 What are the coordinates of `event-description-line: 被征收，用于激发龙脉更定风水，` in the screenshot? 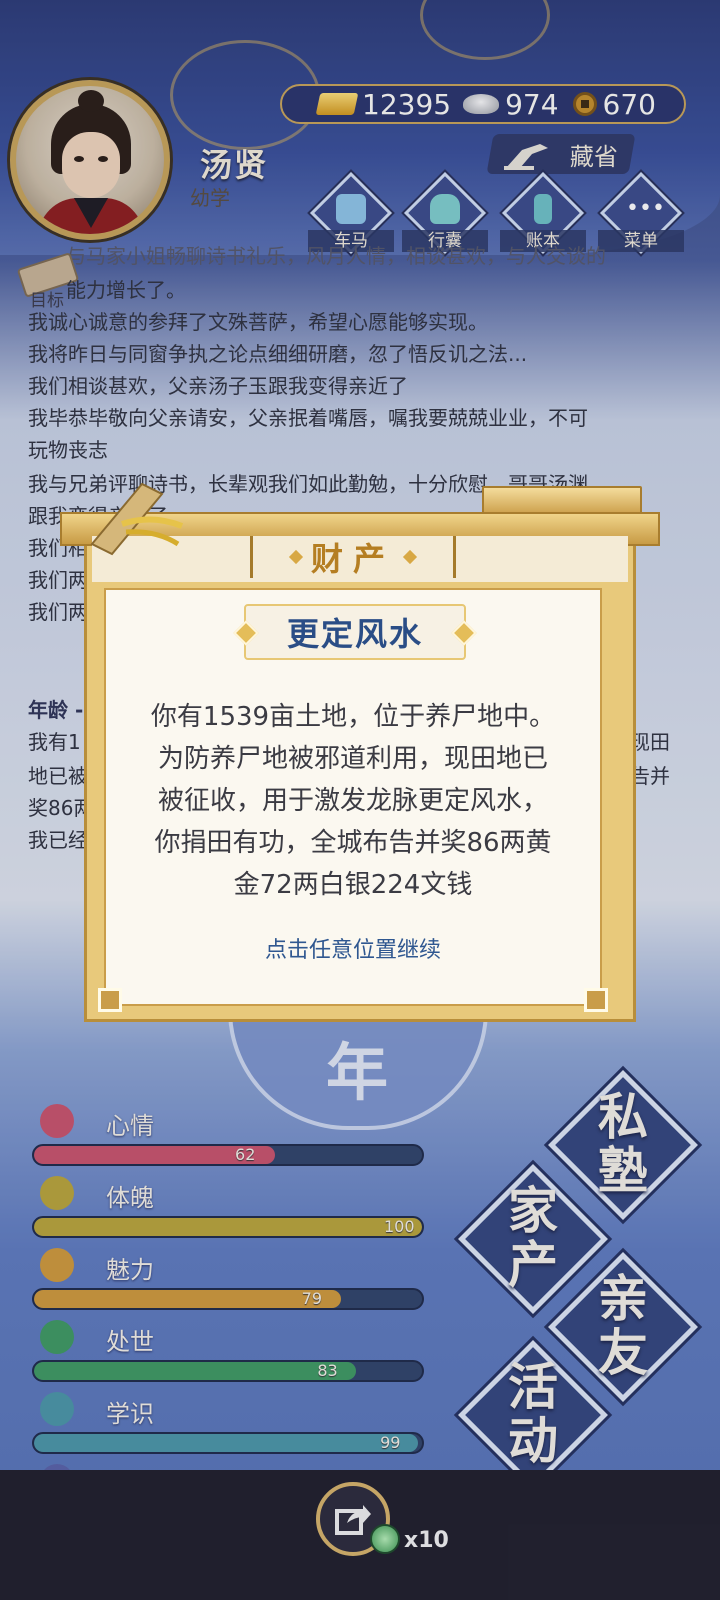 It's located at (352, 801).